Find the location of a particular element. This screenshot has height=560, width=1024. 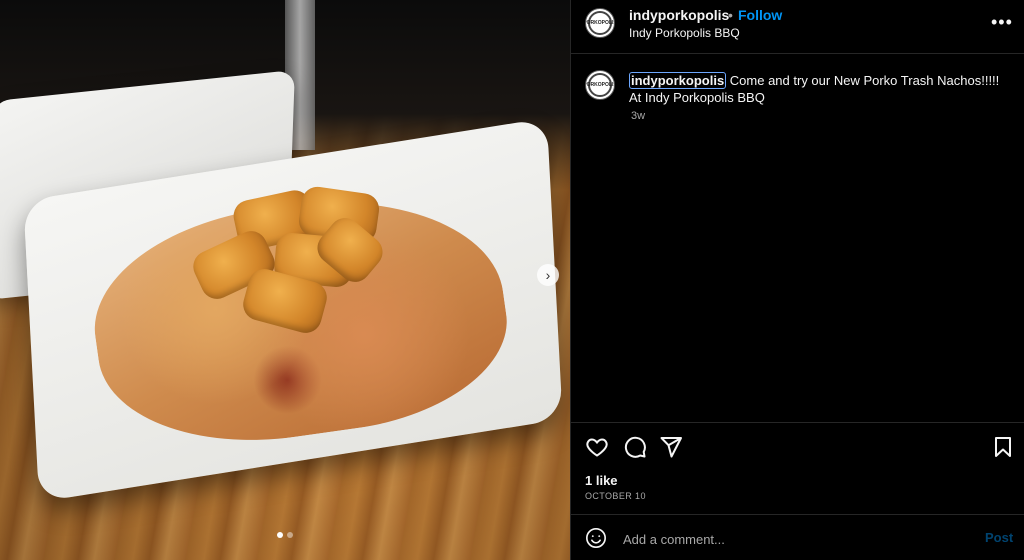

carousel-dot-active is located at coordinates (280, 535).